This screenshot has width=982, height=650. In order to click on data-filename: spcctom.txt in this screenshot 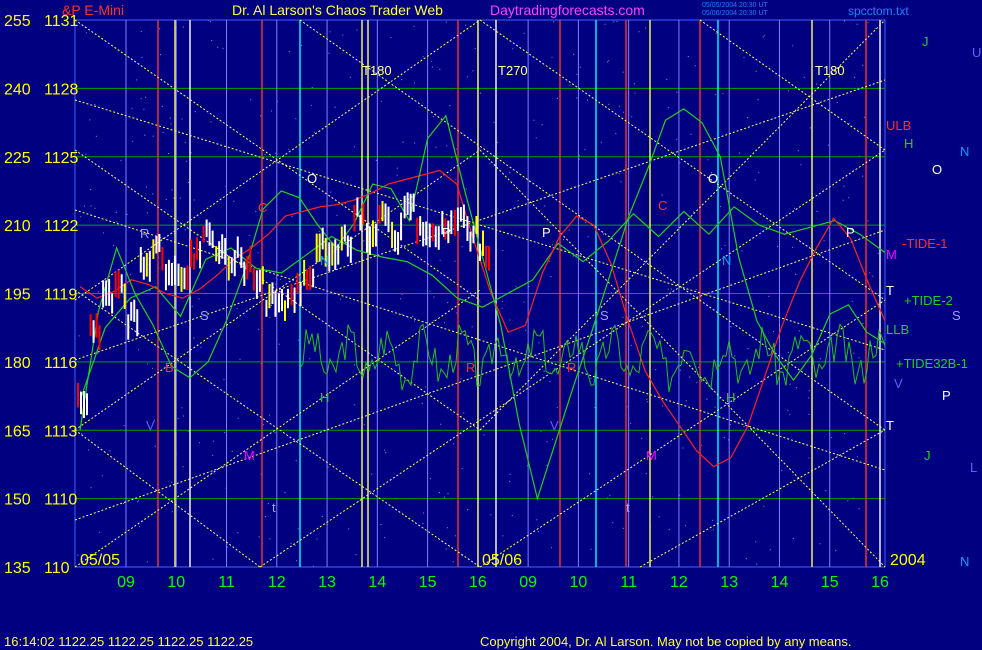, I will do `click(878, 11)`.